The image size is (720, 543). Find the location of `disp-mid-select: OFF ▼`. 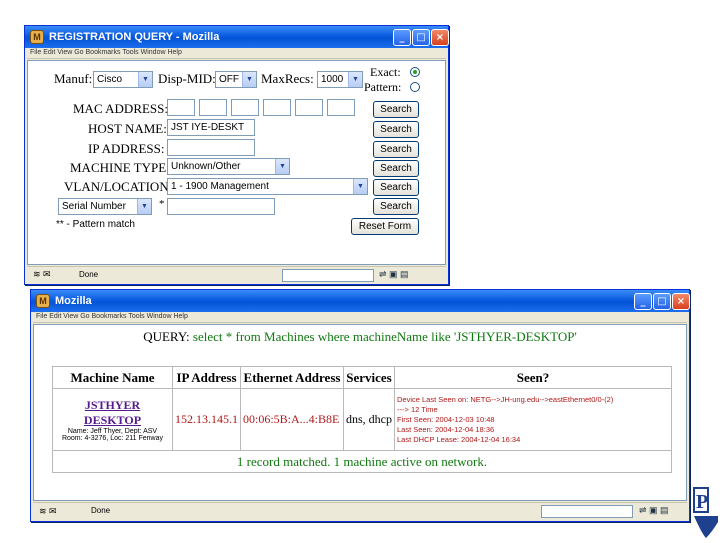

disp-mid-select: OFF ▼ is located at coordinates (236, 79).